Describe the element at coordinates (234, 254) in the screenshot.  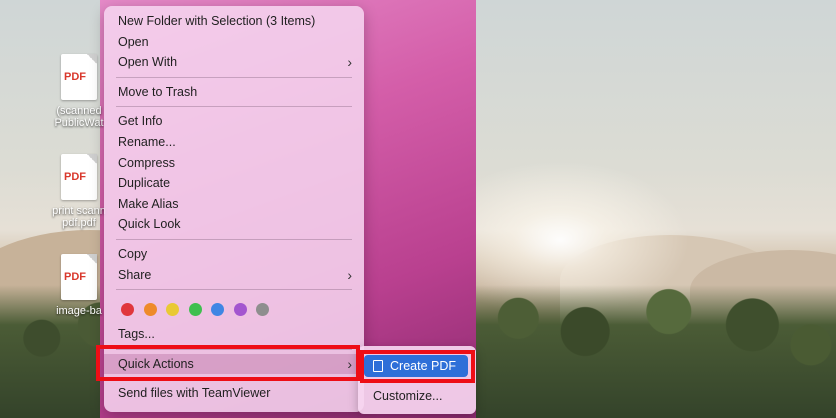
I see `menu-item-copy: Copy` at that location.